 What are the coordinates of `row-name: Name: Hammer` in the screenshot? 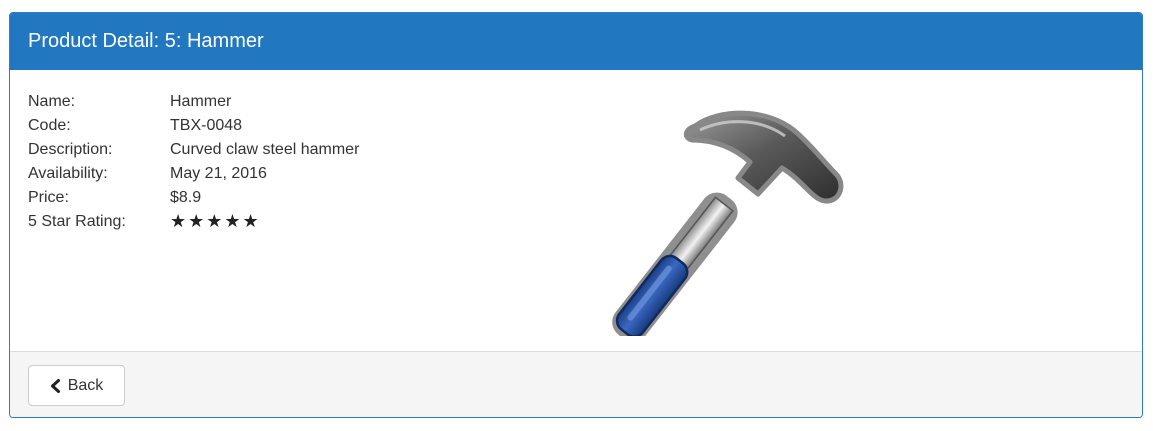 It's located at (193, 102).